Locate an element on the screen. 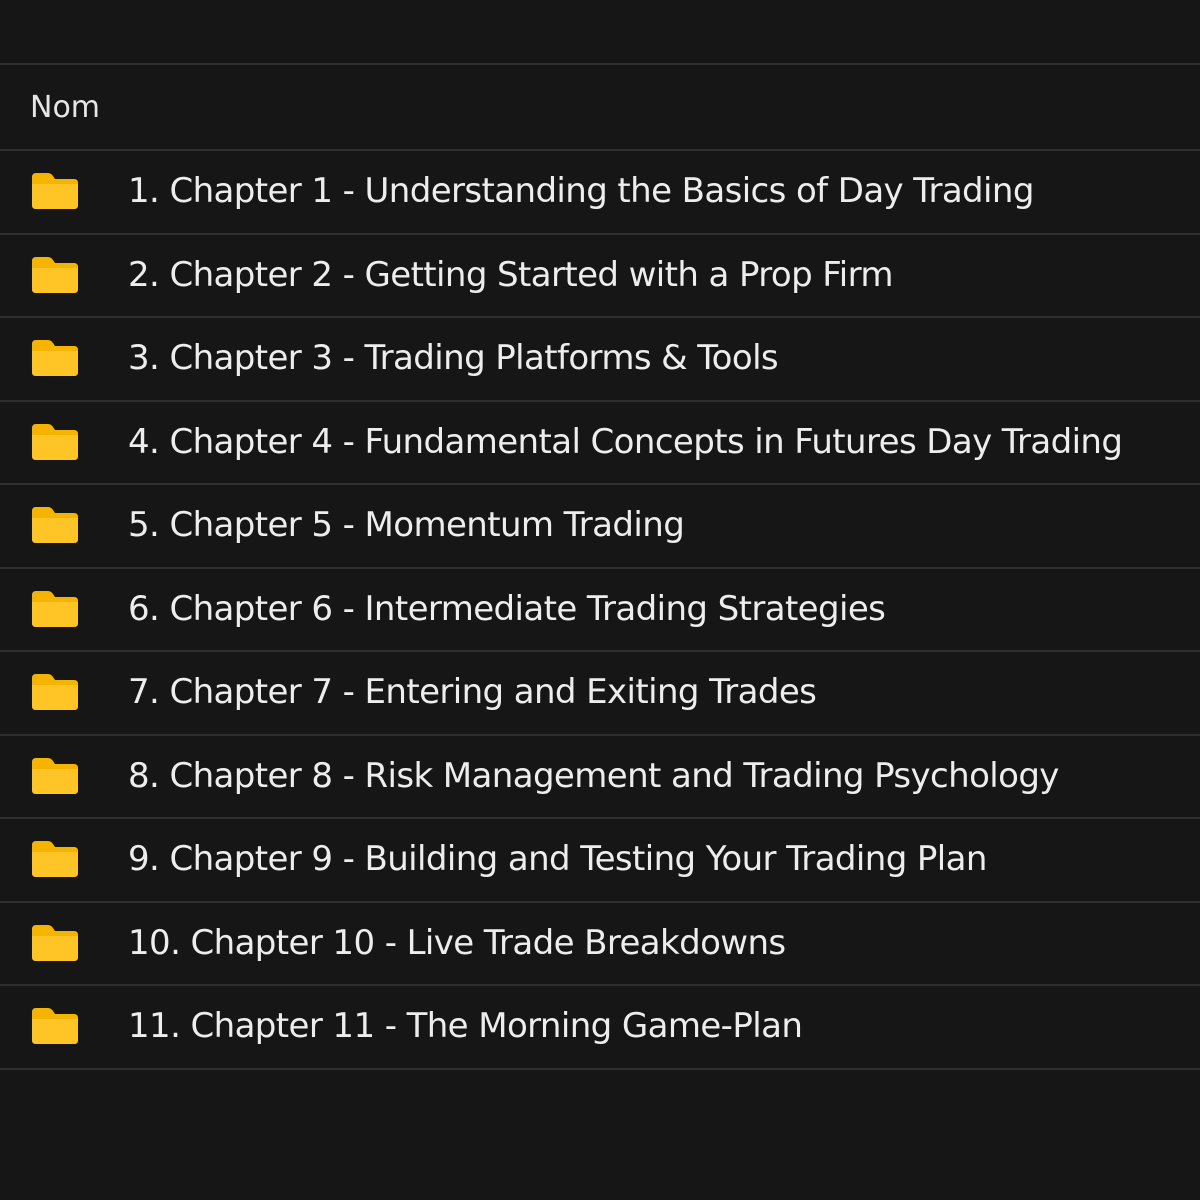 This screenshot has width=1200, height=1200. column-header: Nom is located at coordinates (600, 107).